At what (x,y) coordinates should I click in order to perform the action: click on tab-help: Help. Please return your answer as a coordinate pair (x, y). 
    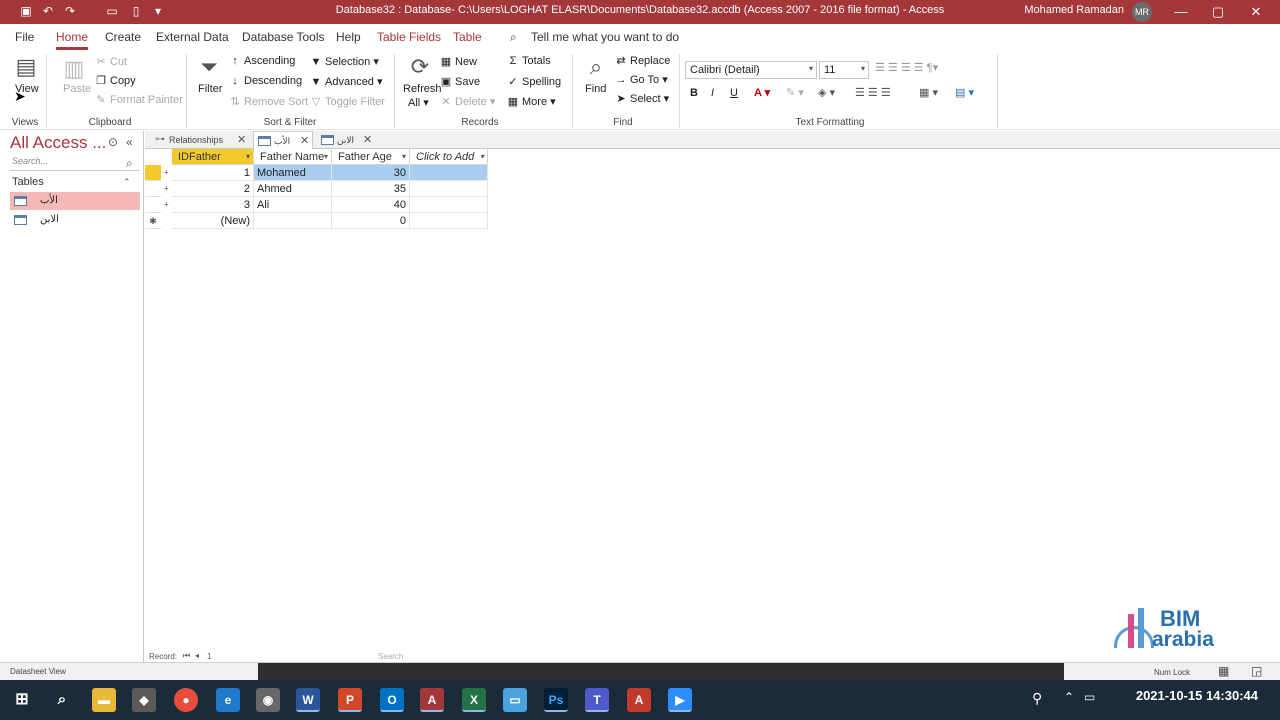
    Looking at the image, I should click on (348, 37).